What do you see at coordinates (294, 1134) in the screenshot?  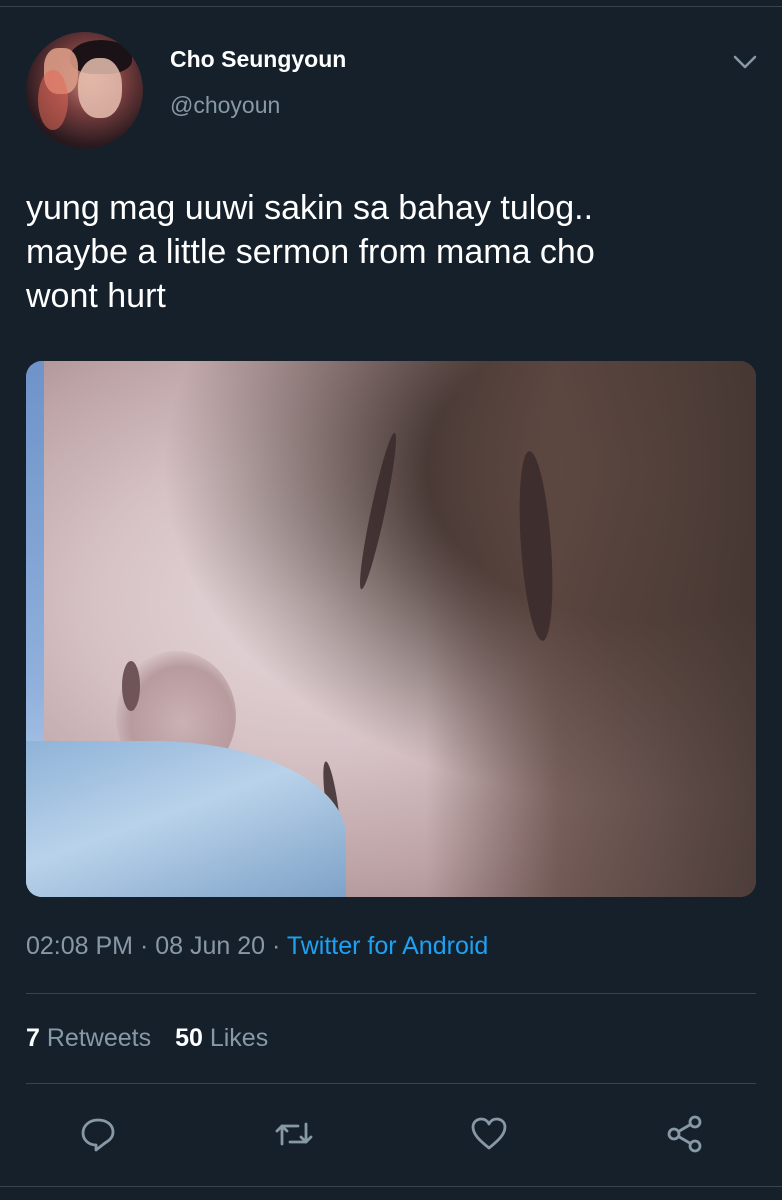 I see `retweet-icon` at bounding box center [294, 1134].